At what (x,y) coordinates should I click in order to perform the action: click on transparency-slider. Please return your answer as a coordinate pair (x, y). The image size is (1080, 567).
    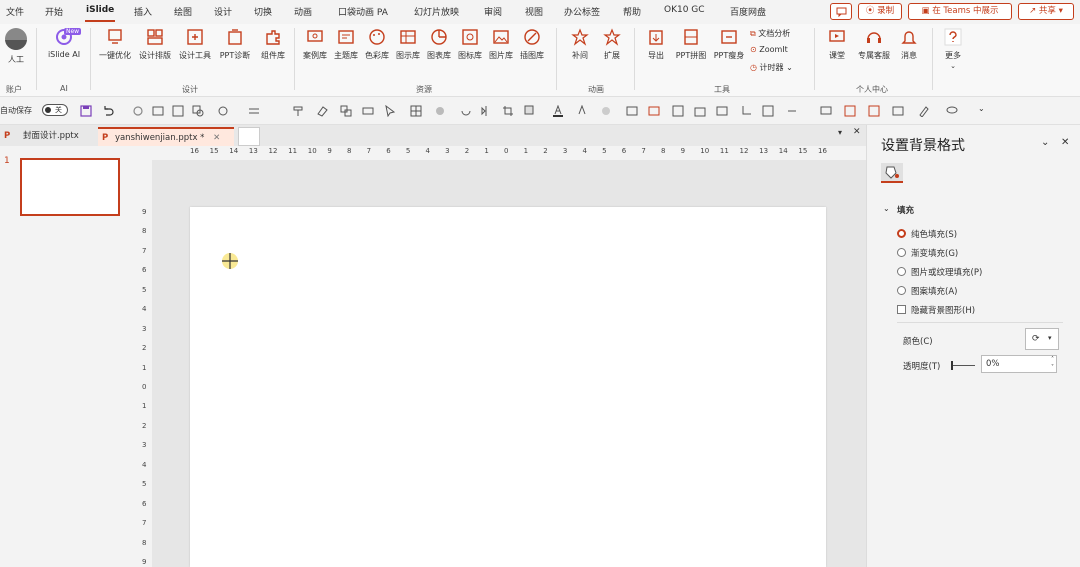
    Looking at the image, I should click on (963, 365).